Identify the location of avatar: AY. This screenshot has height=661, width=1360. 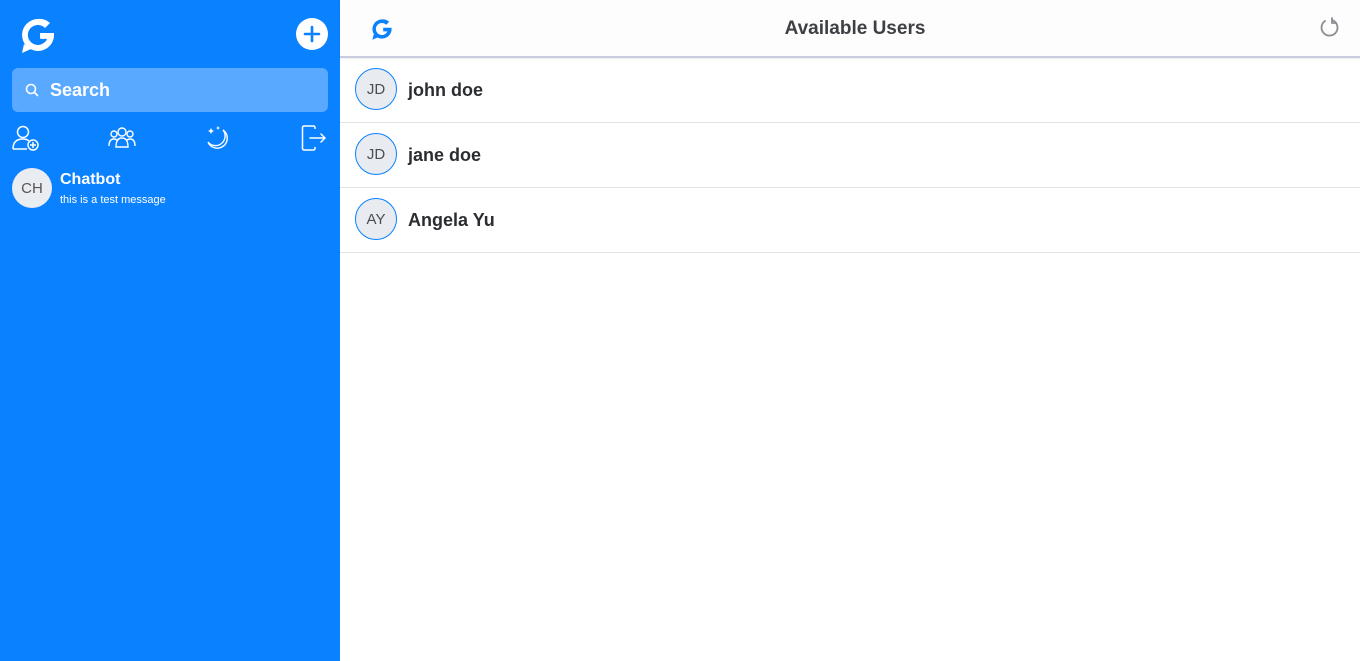
(376, 219).